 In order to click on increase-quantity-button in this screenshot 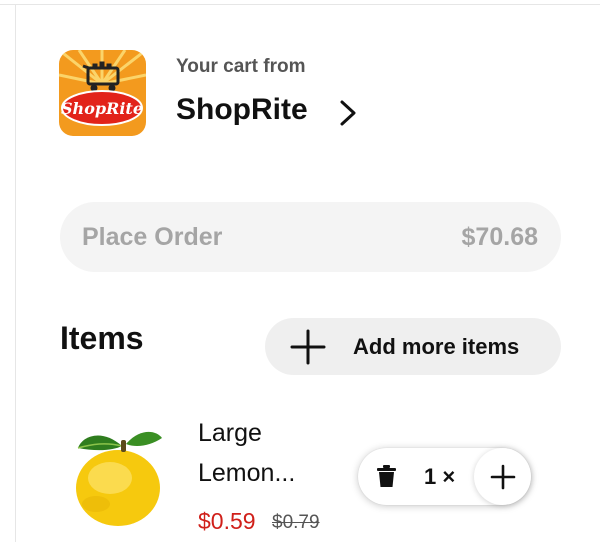, I will do `click(502, 476)`.